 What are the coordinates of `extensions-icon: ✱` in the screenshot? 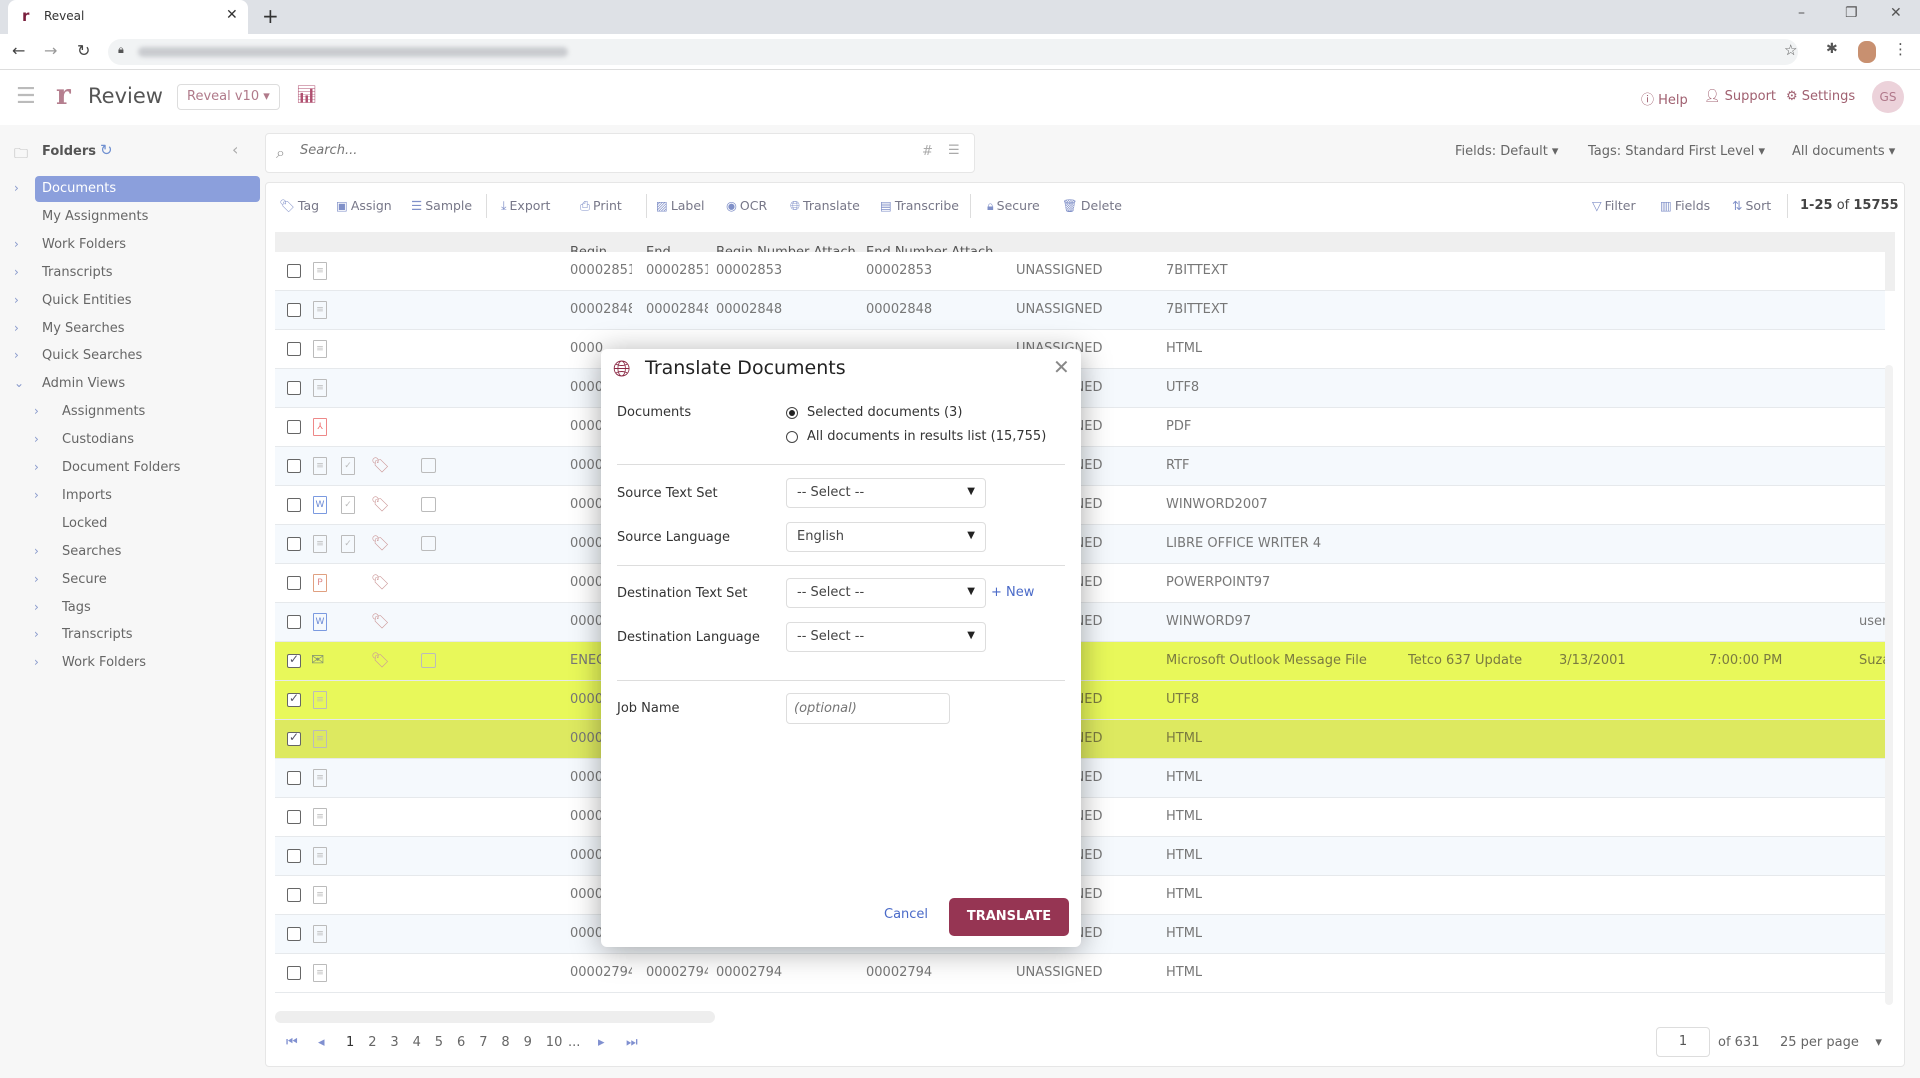 It's located at (1832, 49).